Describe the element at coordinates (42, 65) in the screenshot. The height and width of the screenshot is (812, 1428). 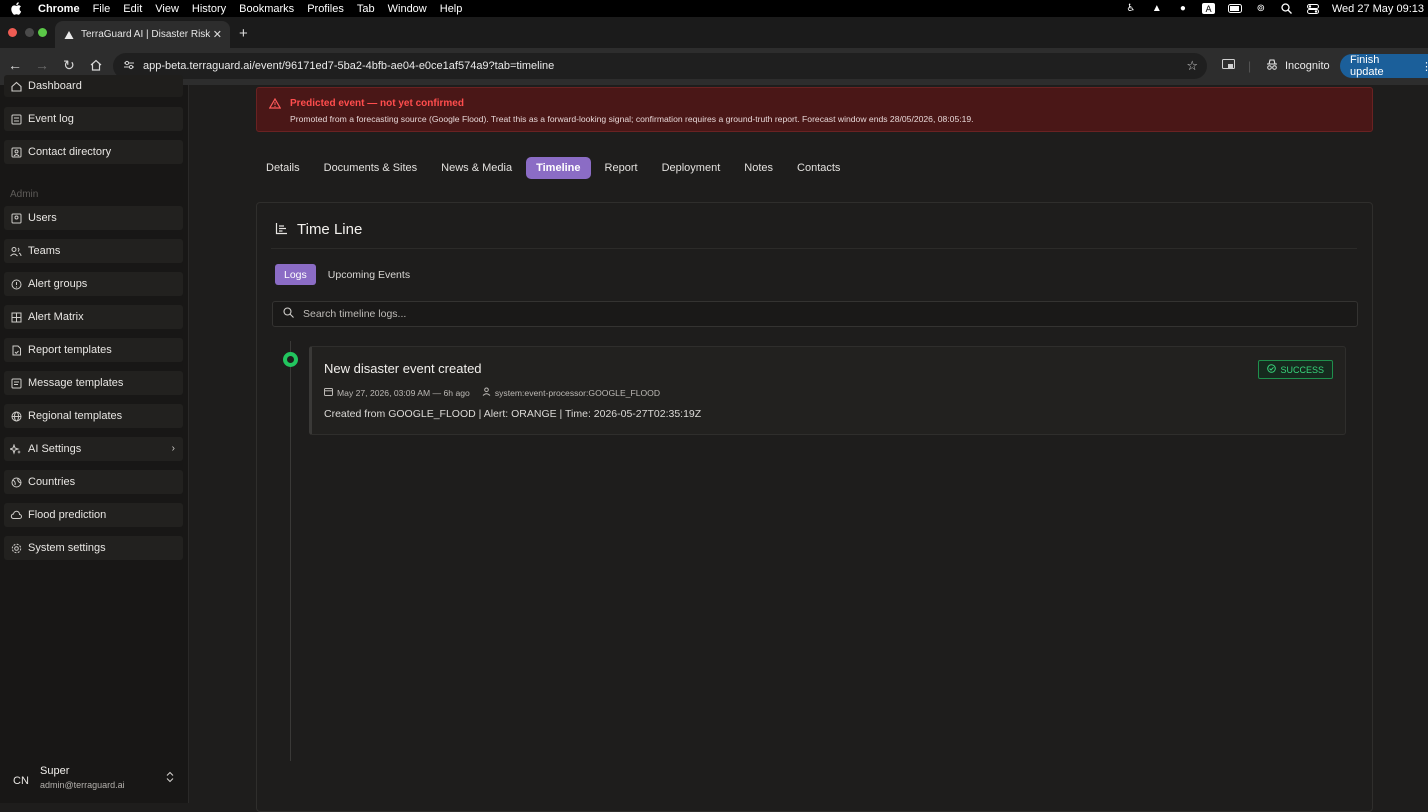
I see `forward-arrow-icon: →` at that location.